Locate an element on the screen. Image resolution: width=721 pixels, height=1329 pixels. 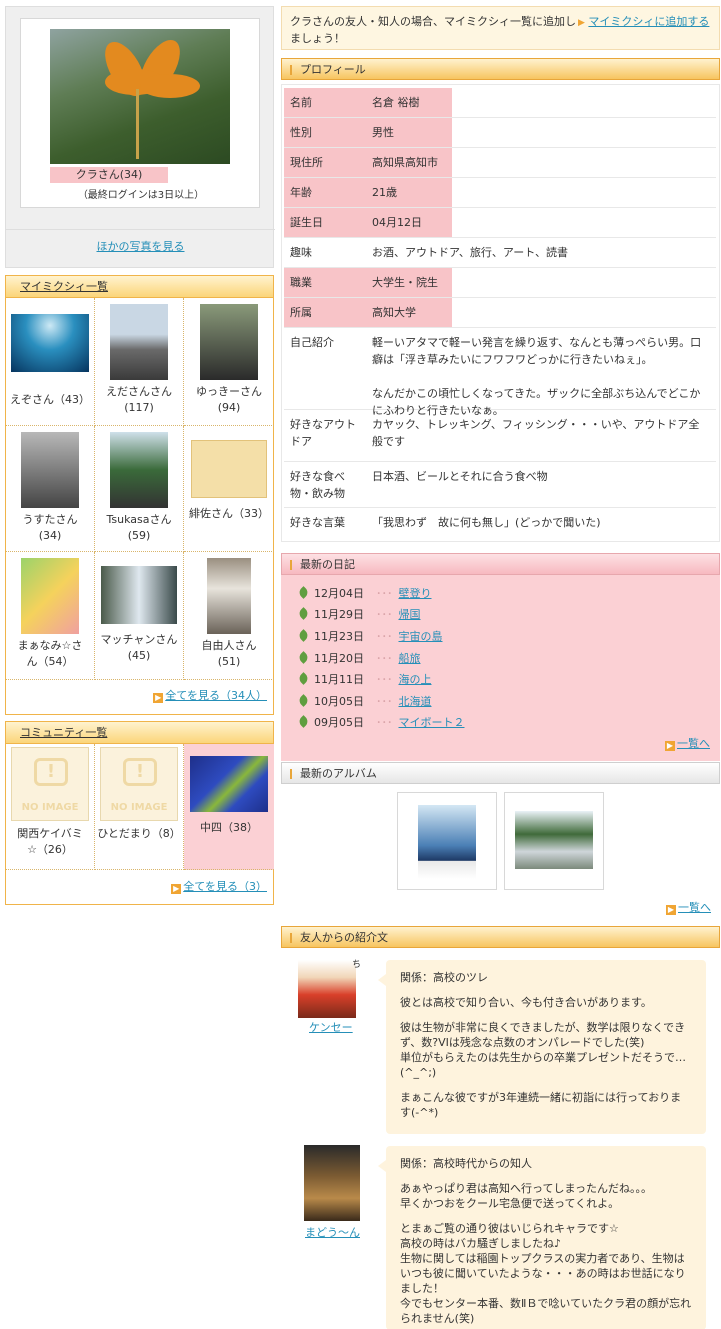
intro-text: まぁこんな彼ですが3年連続一緒に初詣には行っております(-^*) is located at coordinates (541, 1105).